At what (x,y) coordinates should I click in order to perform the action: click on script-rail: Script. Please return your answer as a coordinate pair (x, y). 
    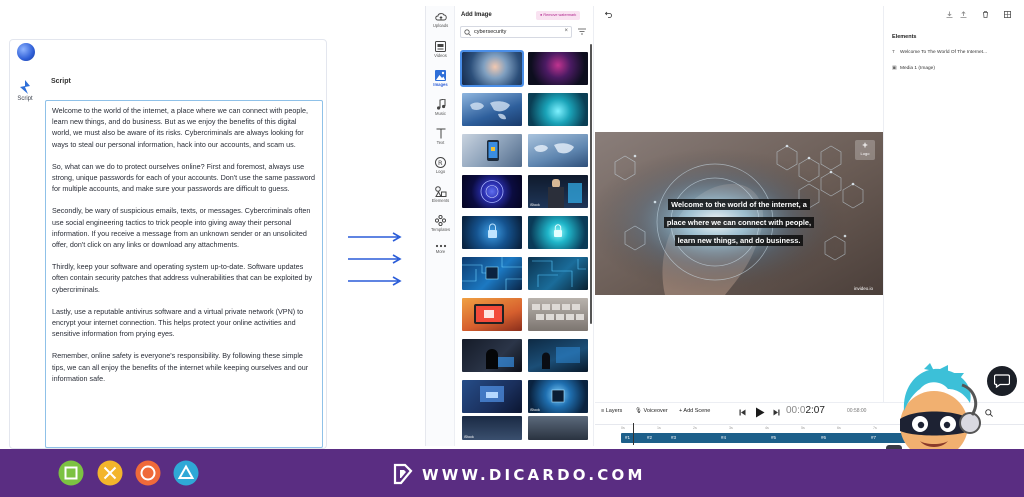
    Looking at the image, I should click on (25, 91).